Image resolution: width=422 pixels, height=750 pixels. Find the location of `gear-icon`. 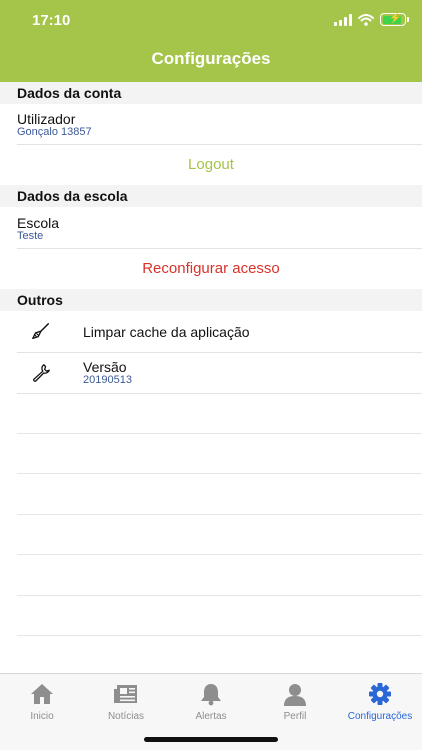

gear-icon is located at coordinates (380, 694).